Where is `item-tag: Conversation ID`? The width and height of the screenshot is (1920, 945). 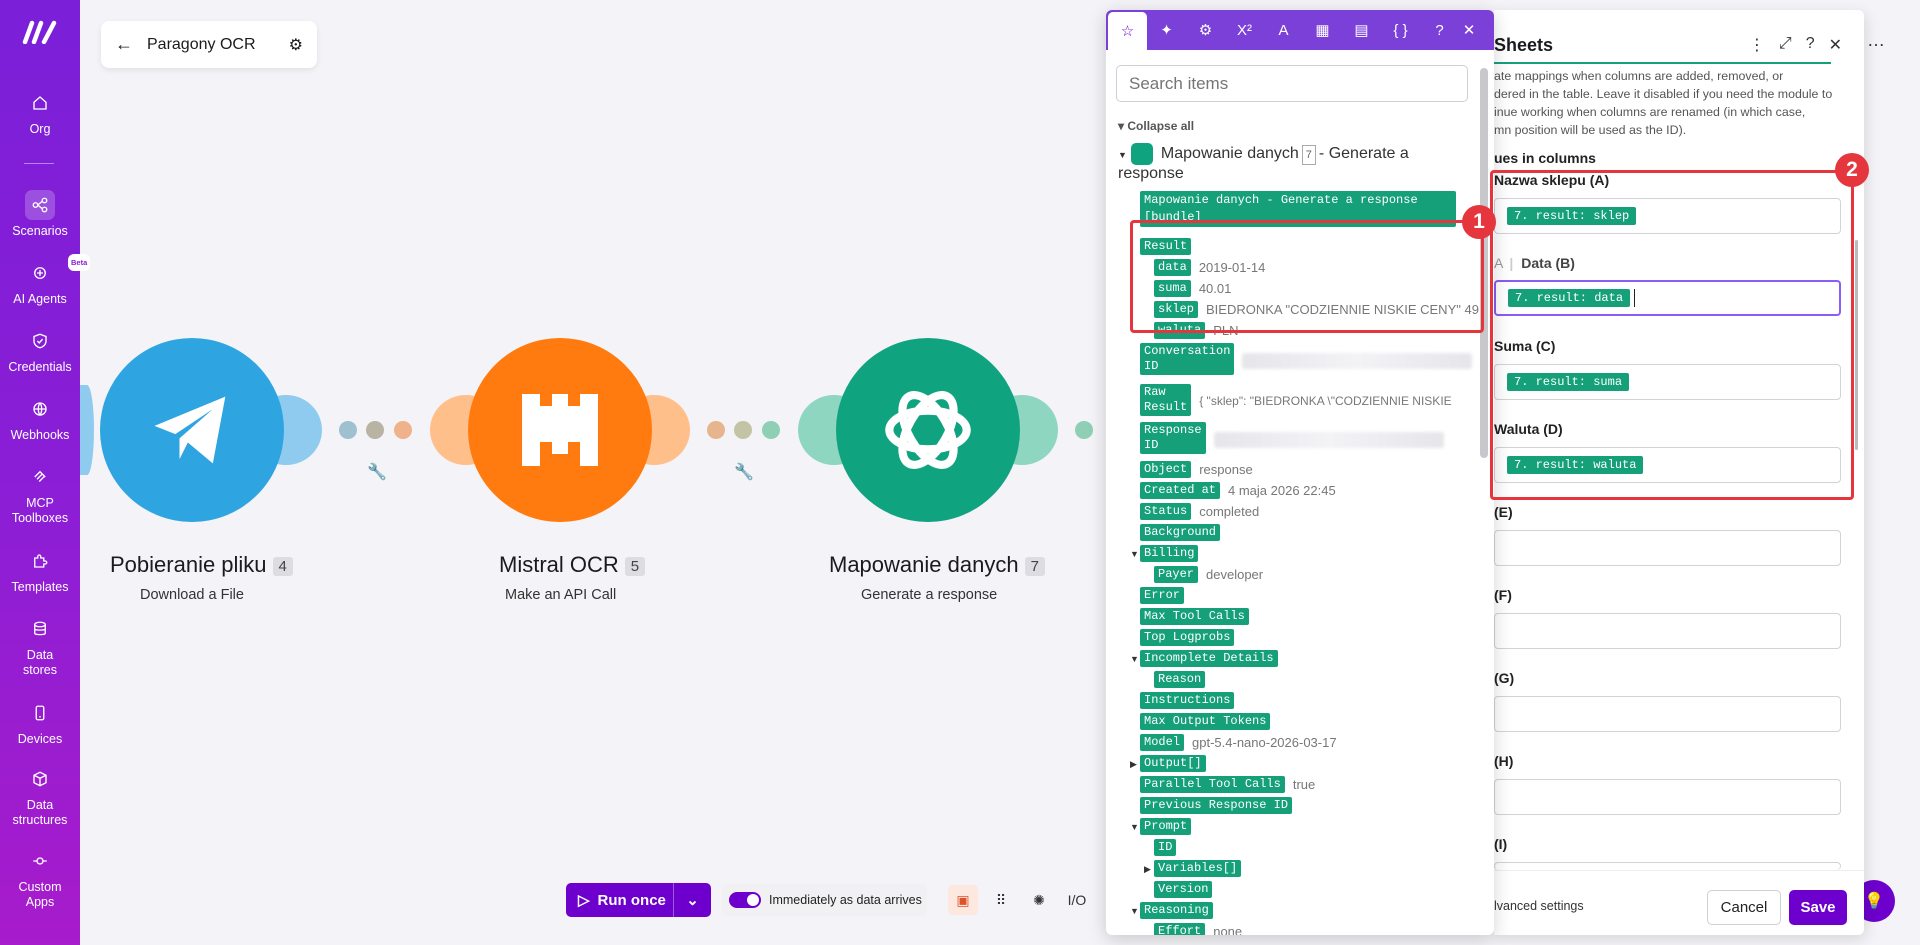
item-tag: Conversation ID is located at coordinates (1187, 359).